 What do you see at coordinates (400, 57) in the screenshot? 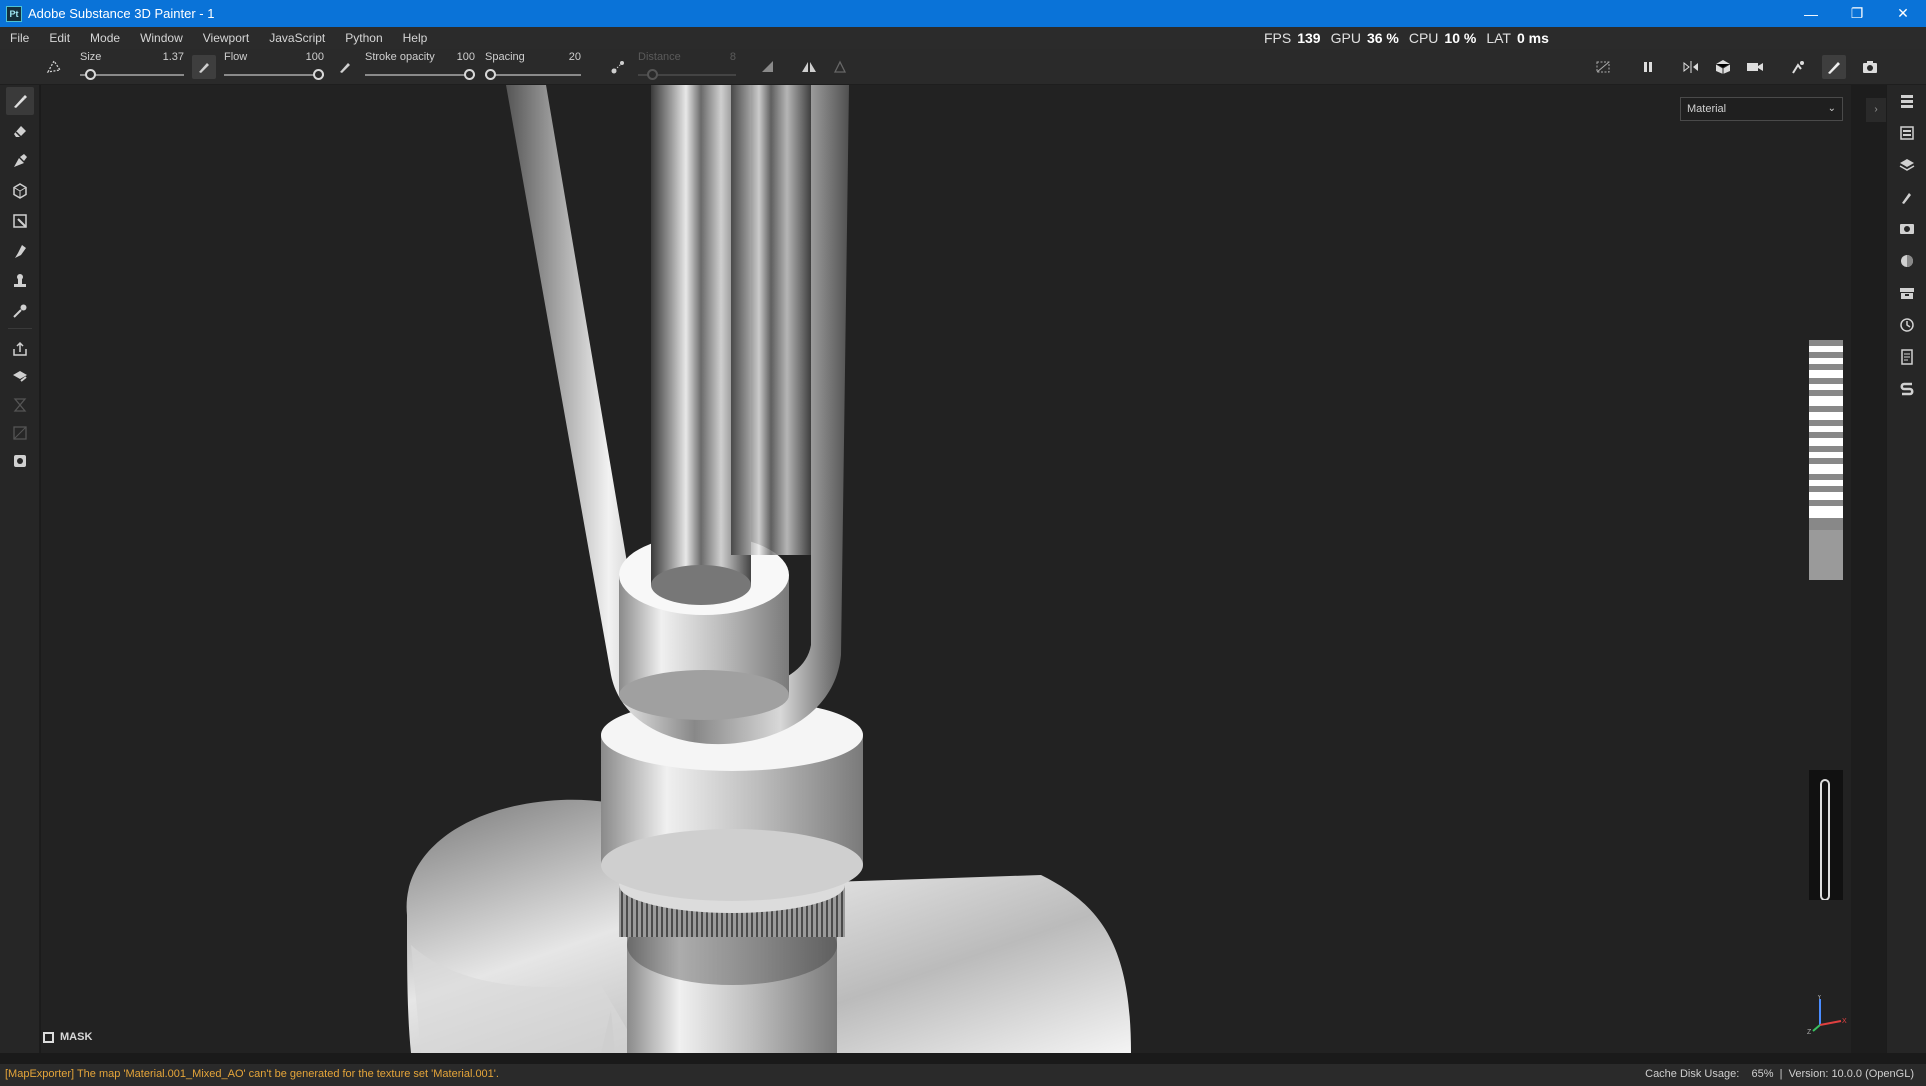
I see `stroke-opacity-label: Stroke opacity` at bounding box center [400, 57].